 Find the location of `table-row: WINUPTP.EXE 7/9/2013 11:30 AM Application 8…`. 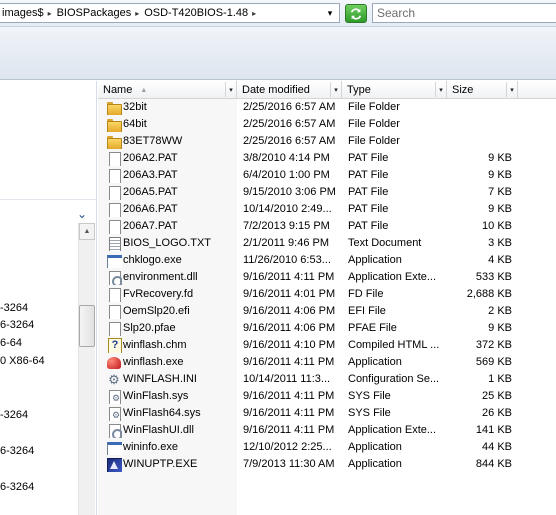

table-row: WINUPTP.EXE 7/9/2013 11:30 AM Application 8… is located at coordinates (327, 464).